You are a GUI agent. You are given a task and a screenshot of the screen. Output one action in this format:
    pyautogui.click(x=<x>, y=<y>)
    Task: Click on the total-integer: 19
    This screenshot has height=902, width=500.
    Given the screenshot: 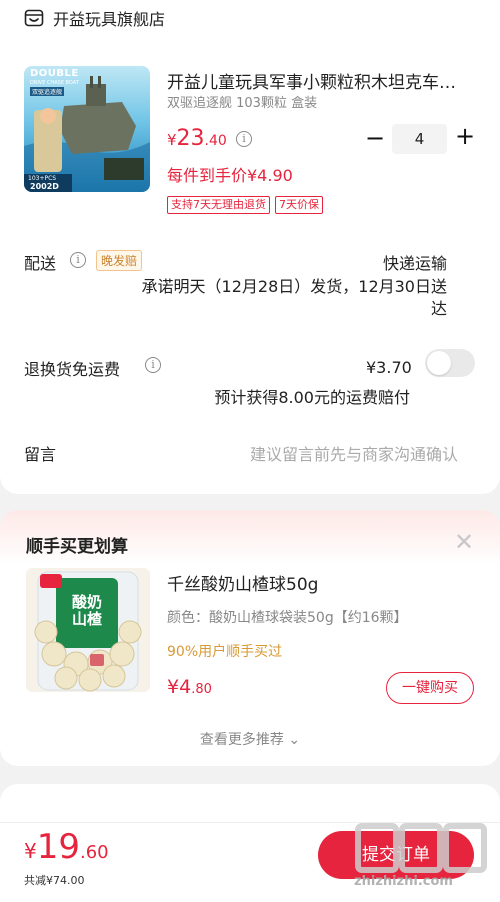 What is the action you would take?
    pyautogui.click(x=58, y=847)
    